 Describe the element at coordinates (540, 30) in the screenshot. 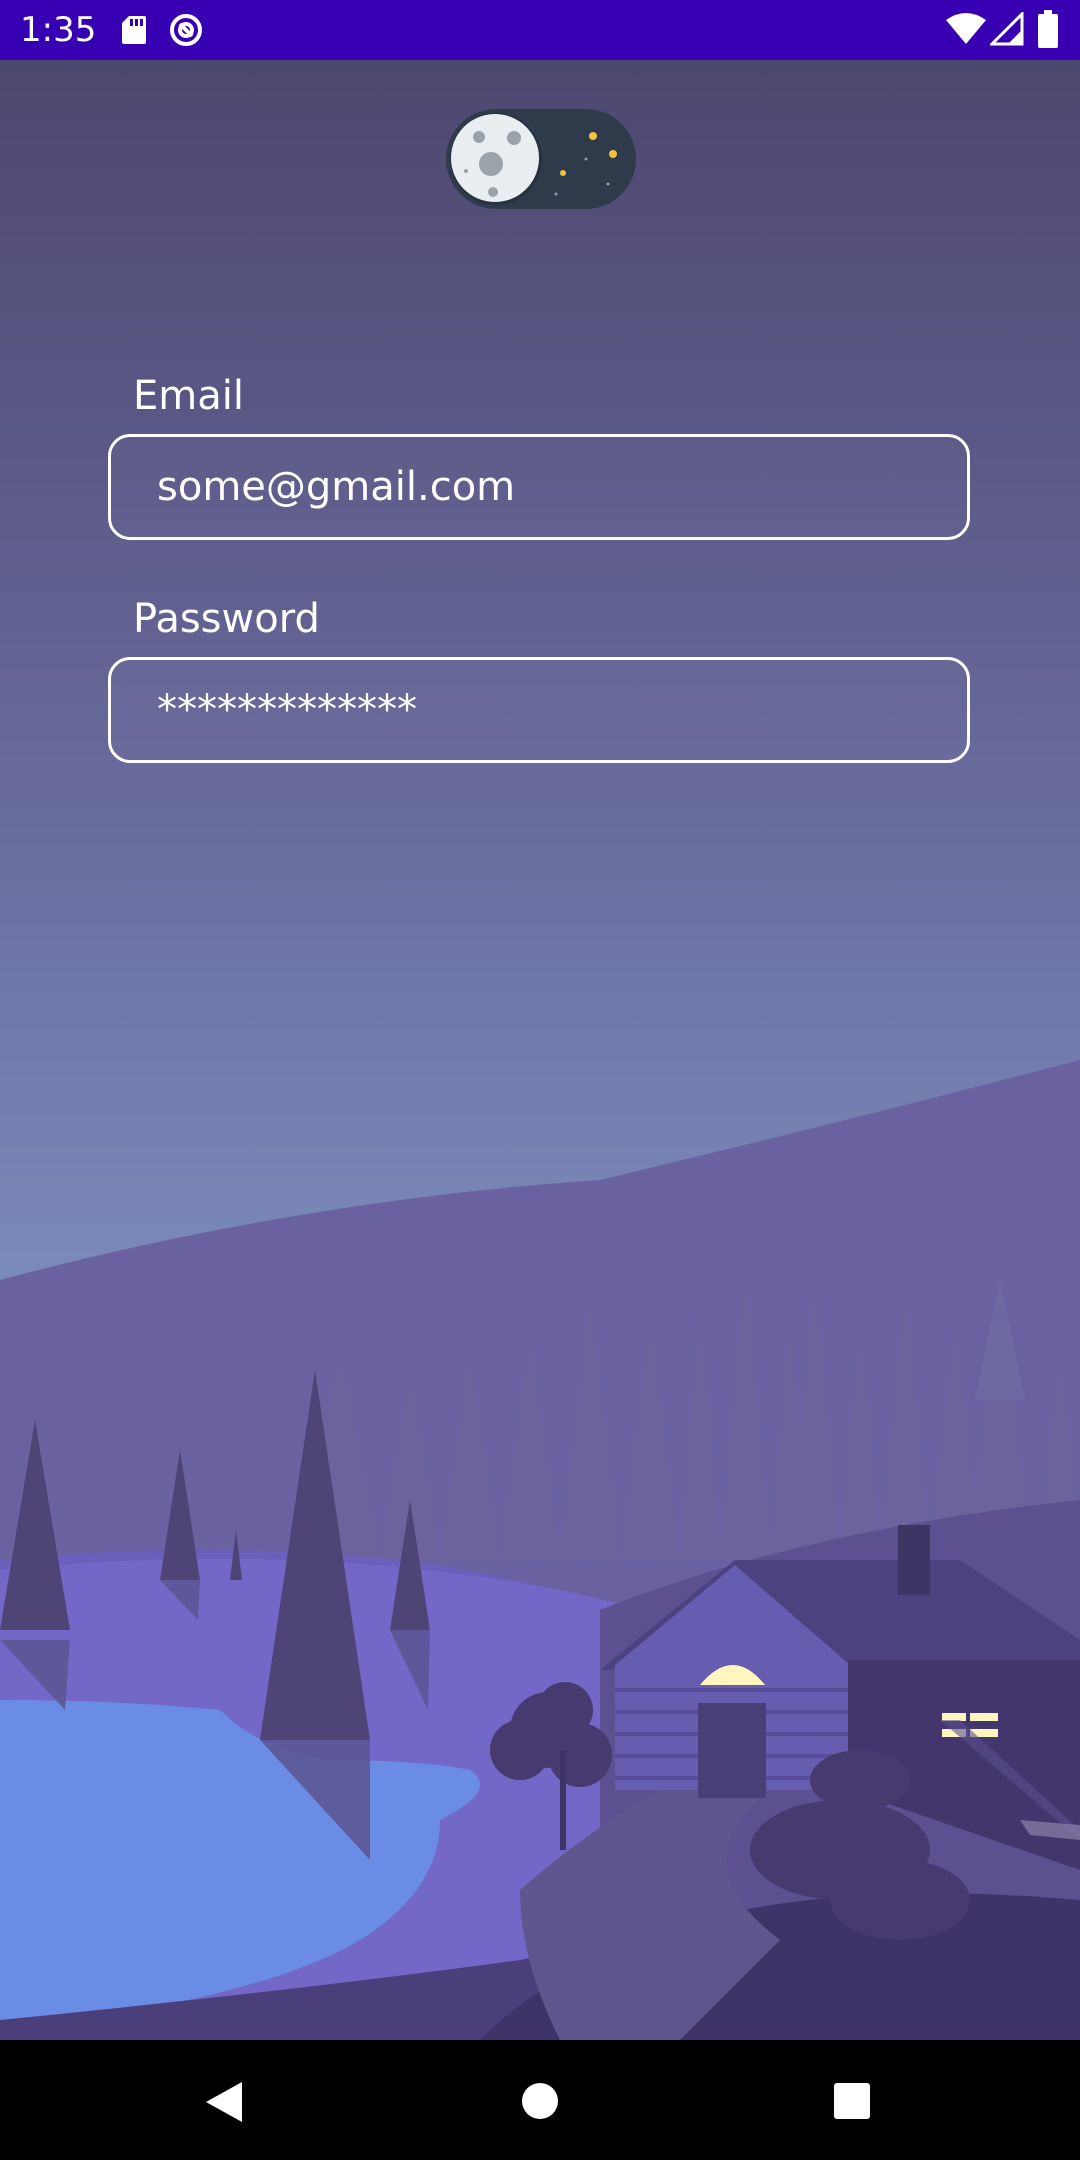

I see `status-bar: 1:35` at that location.